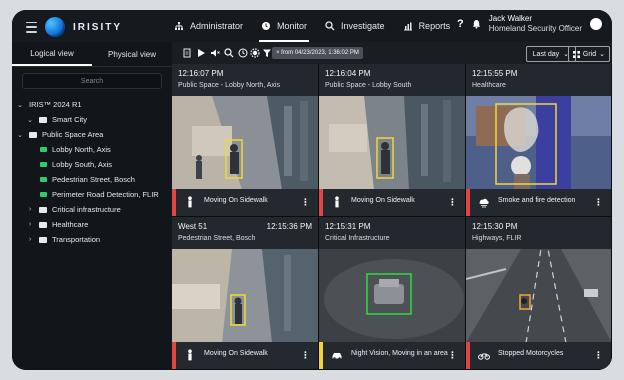  I want to click on user-info: Jack Walker Homeland Security Officer, so click(535, 24).